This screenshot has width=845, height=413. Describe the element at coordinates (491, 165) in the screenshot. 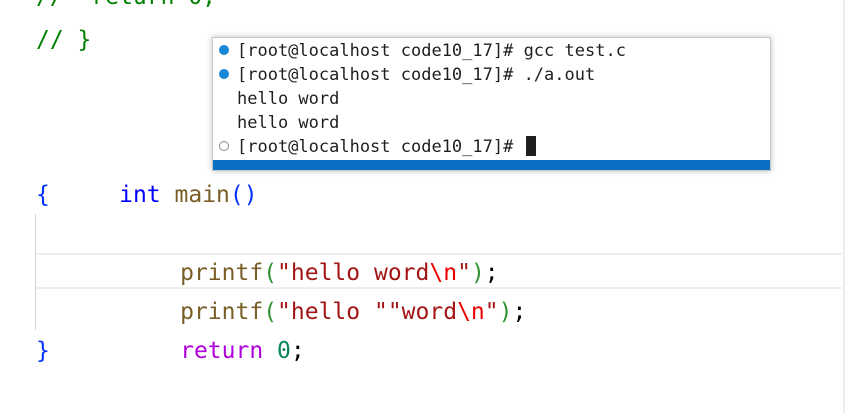

I see `terminal-status-bar` at that location.